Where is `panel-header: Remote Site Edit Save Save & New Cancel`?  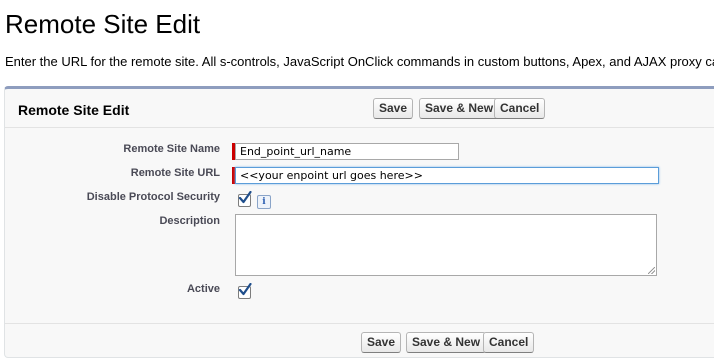
panel-header: Remote Site Edit Save Save & New Cancel is located at coordinates (359, 108).